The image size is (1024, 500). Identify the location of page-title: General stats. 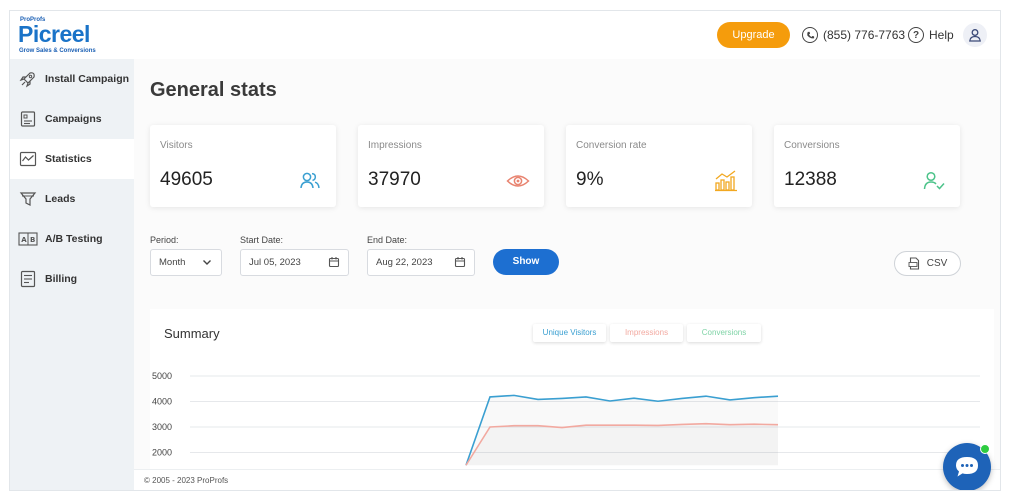
(213, 90).